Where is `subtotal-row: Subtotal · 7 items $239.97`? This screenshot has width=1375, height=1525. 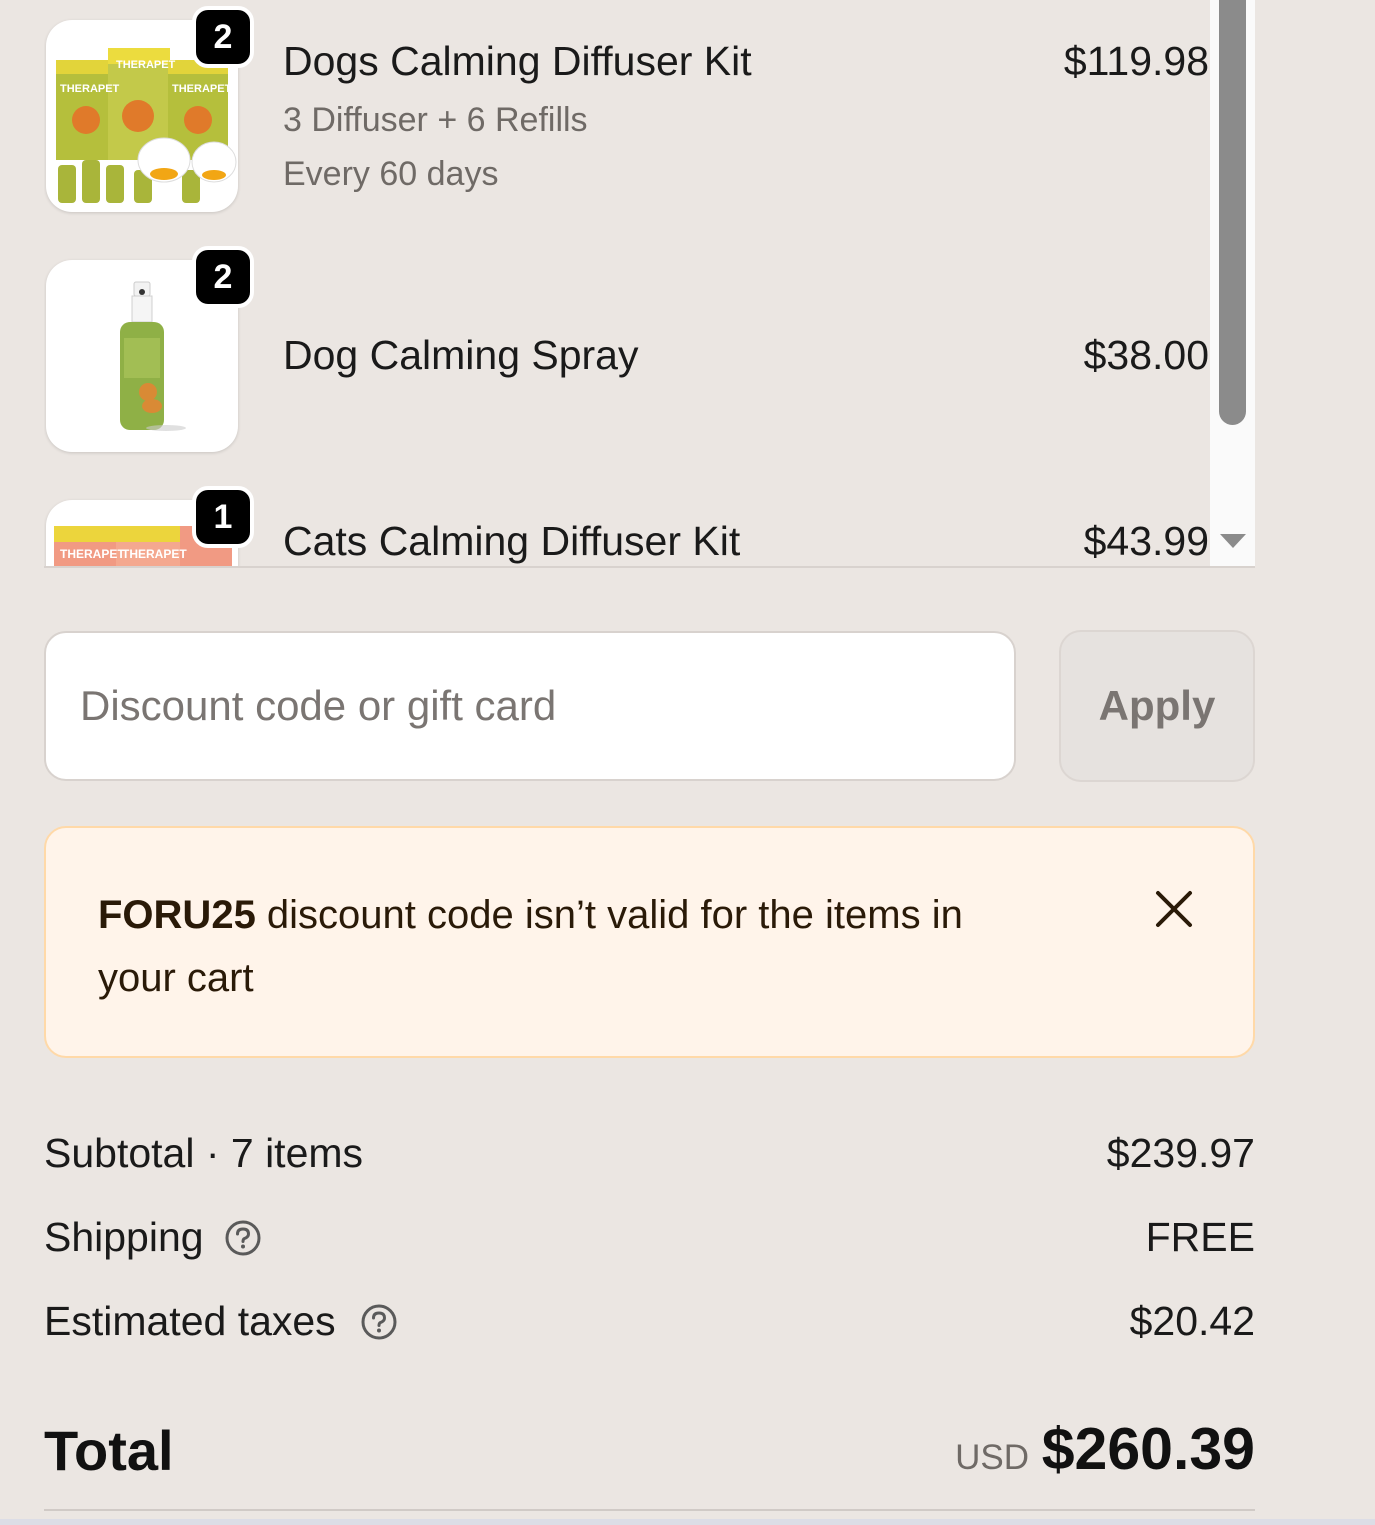 subtotal-row: Subtotal · 7 items $239.97 is located at coordinates (649, 1160).